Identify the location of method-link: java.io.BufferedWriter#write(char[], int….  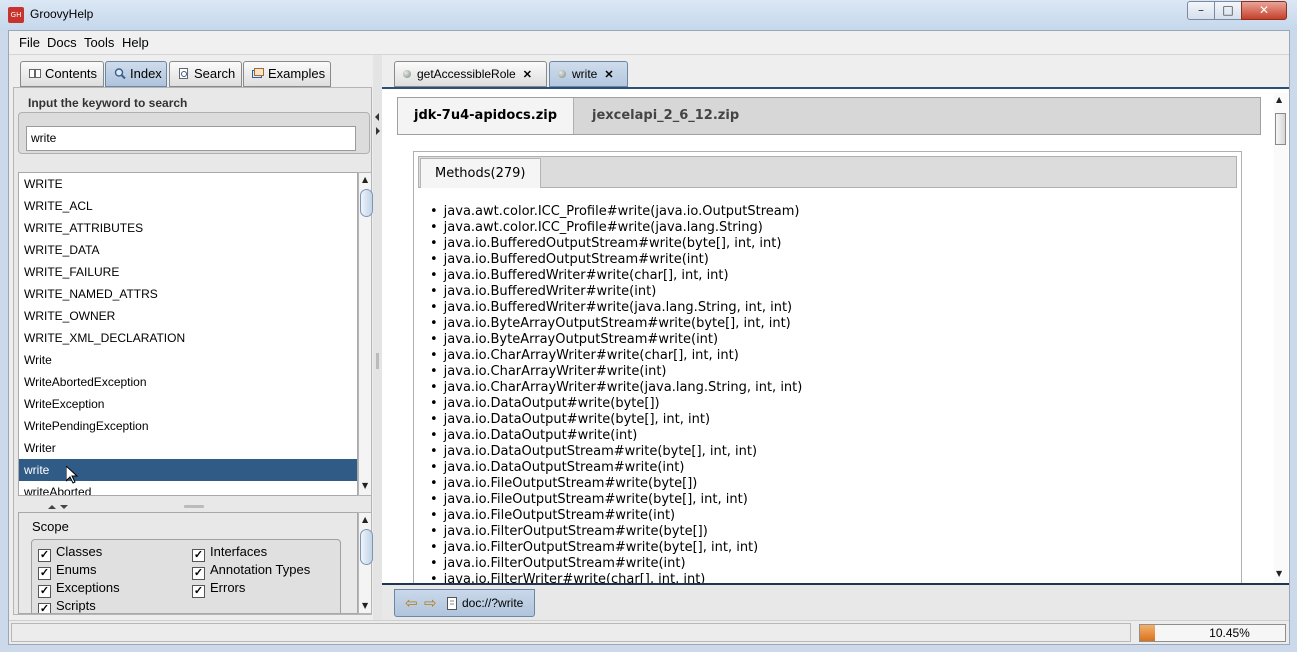
(579, 276).